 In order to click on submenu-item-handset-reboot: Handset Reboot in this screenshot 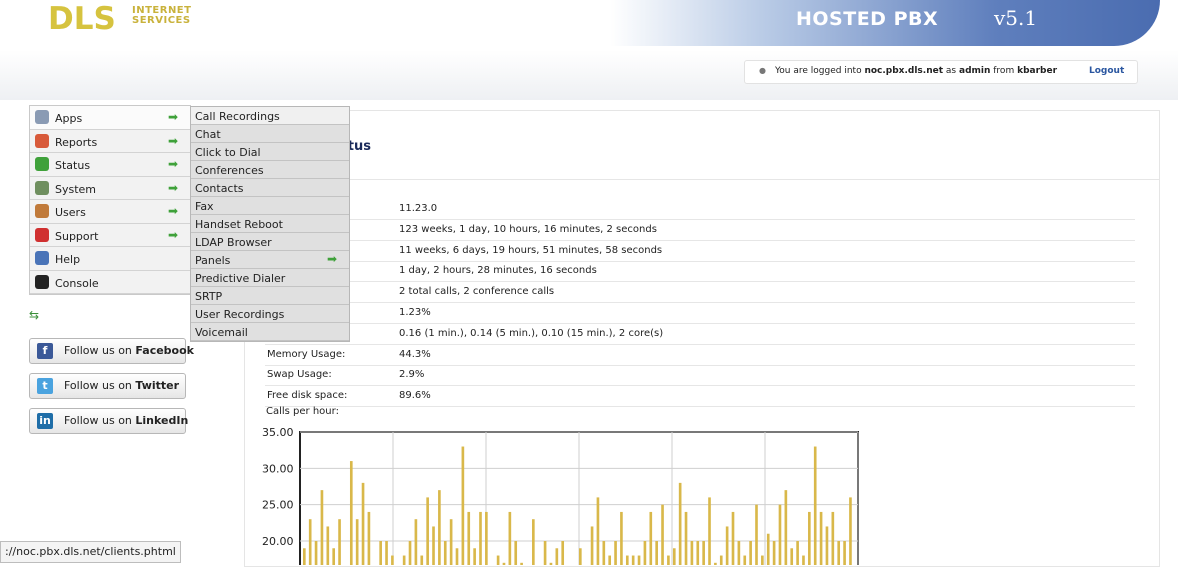, I will do `click(270, 224)`.